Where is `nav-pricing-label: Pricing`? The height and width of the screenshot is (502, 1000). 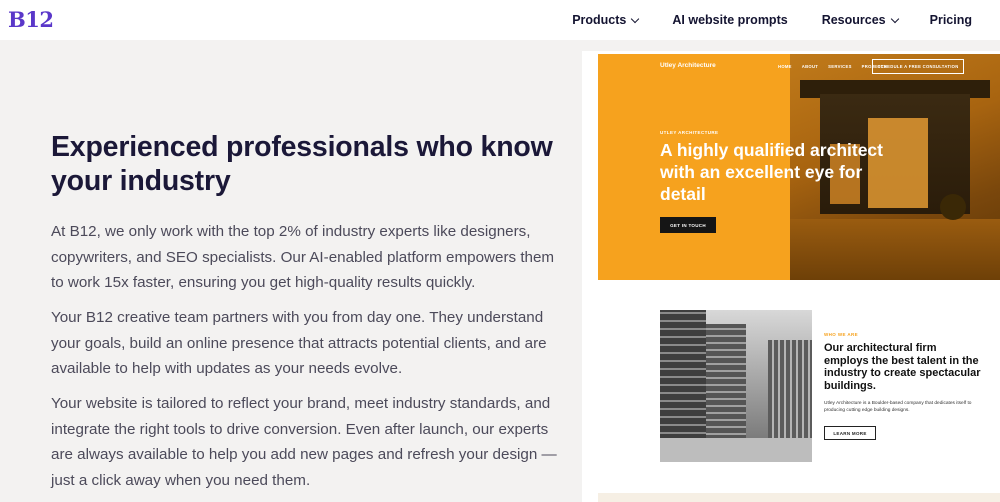
nav-pricing-label: Pricing is located at coordinates (950, 20).